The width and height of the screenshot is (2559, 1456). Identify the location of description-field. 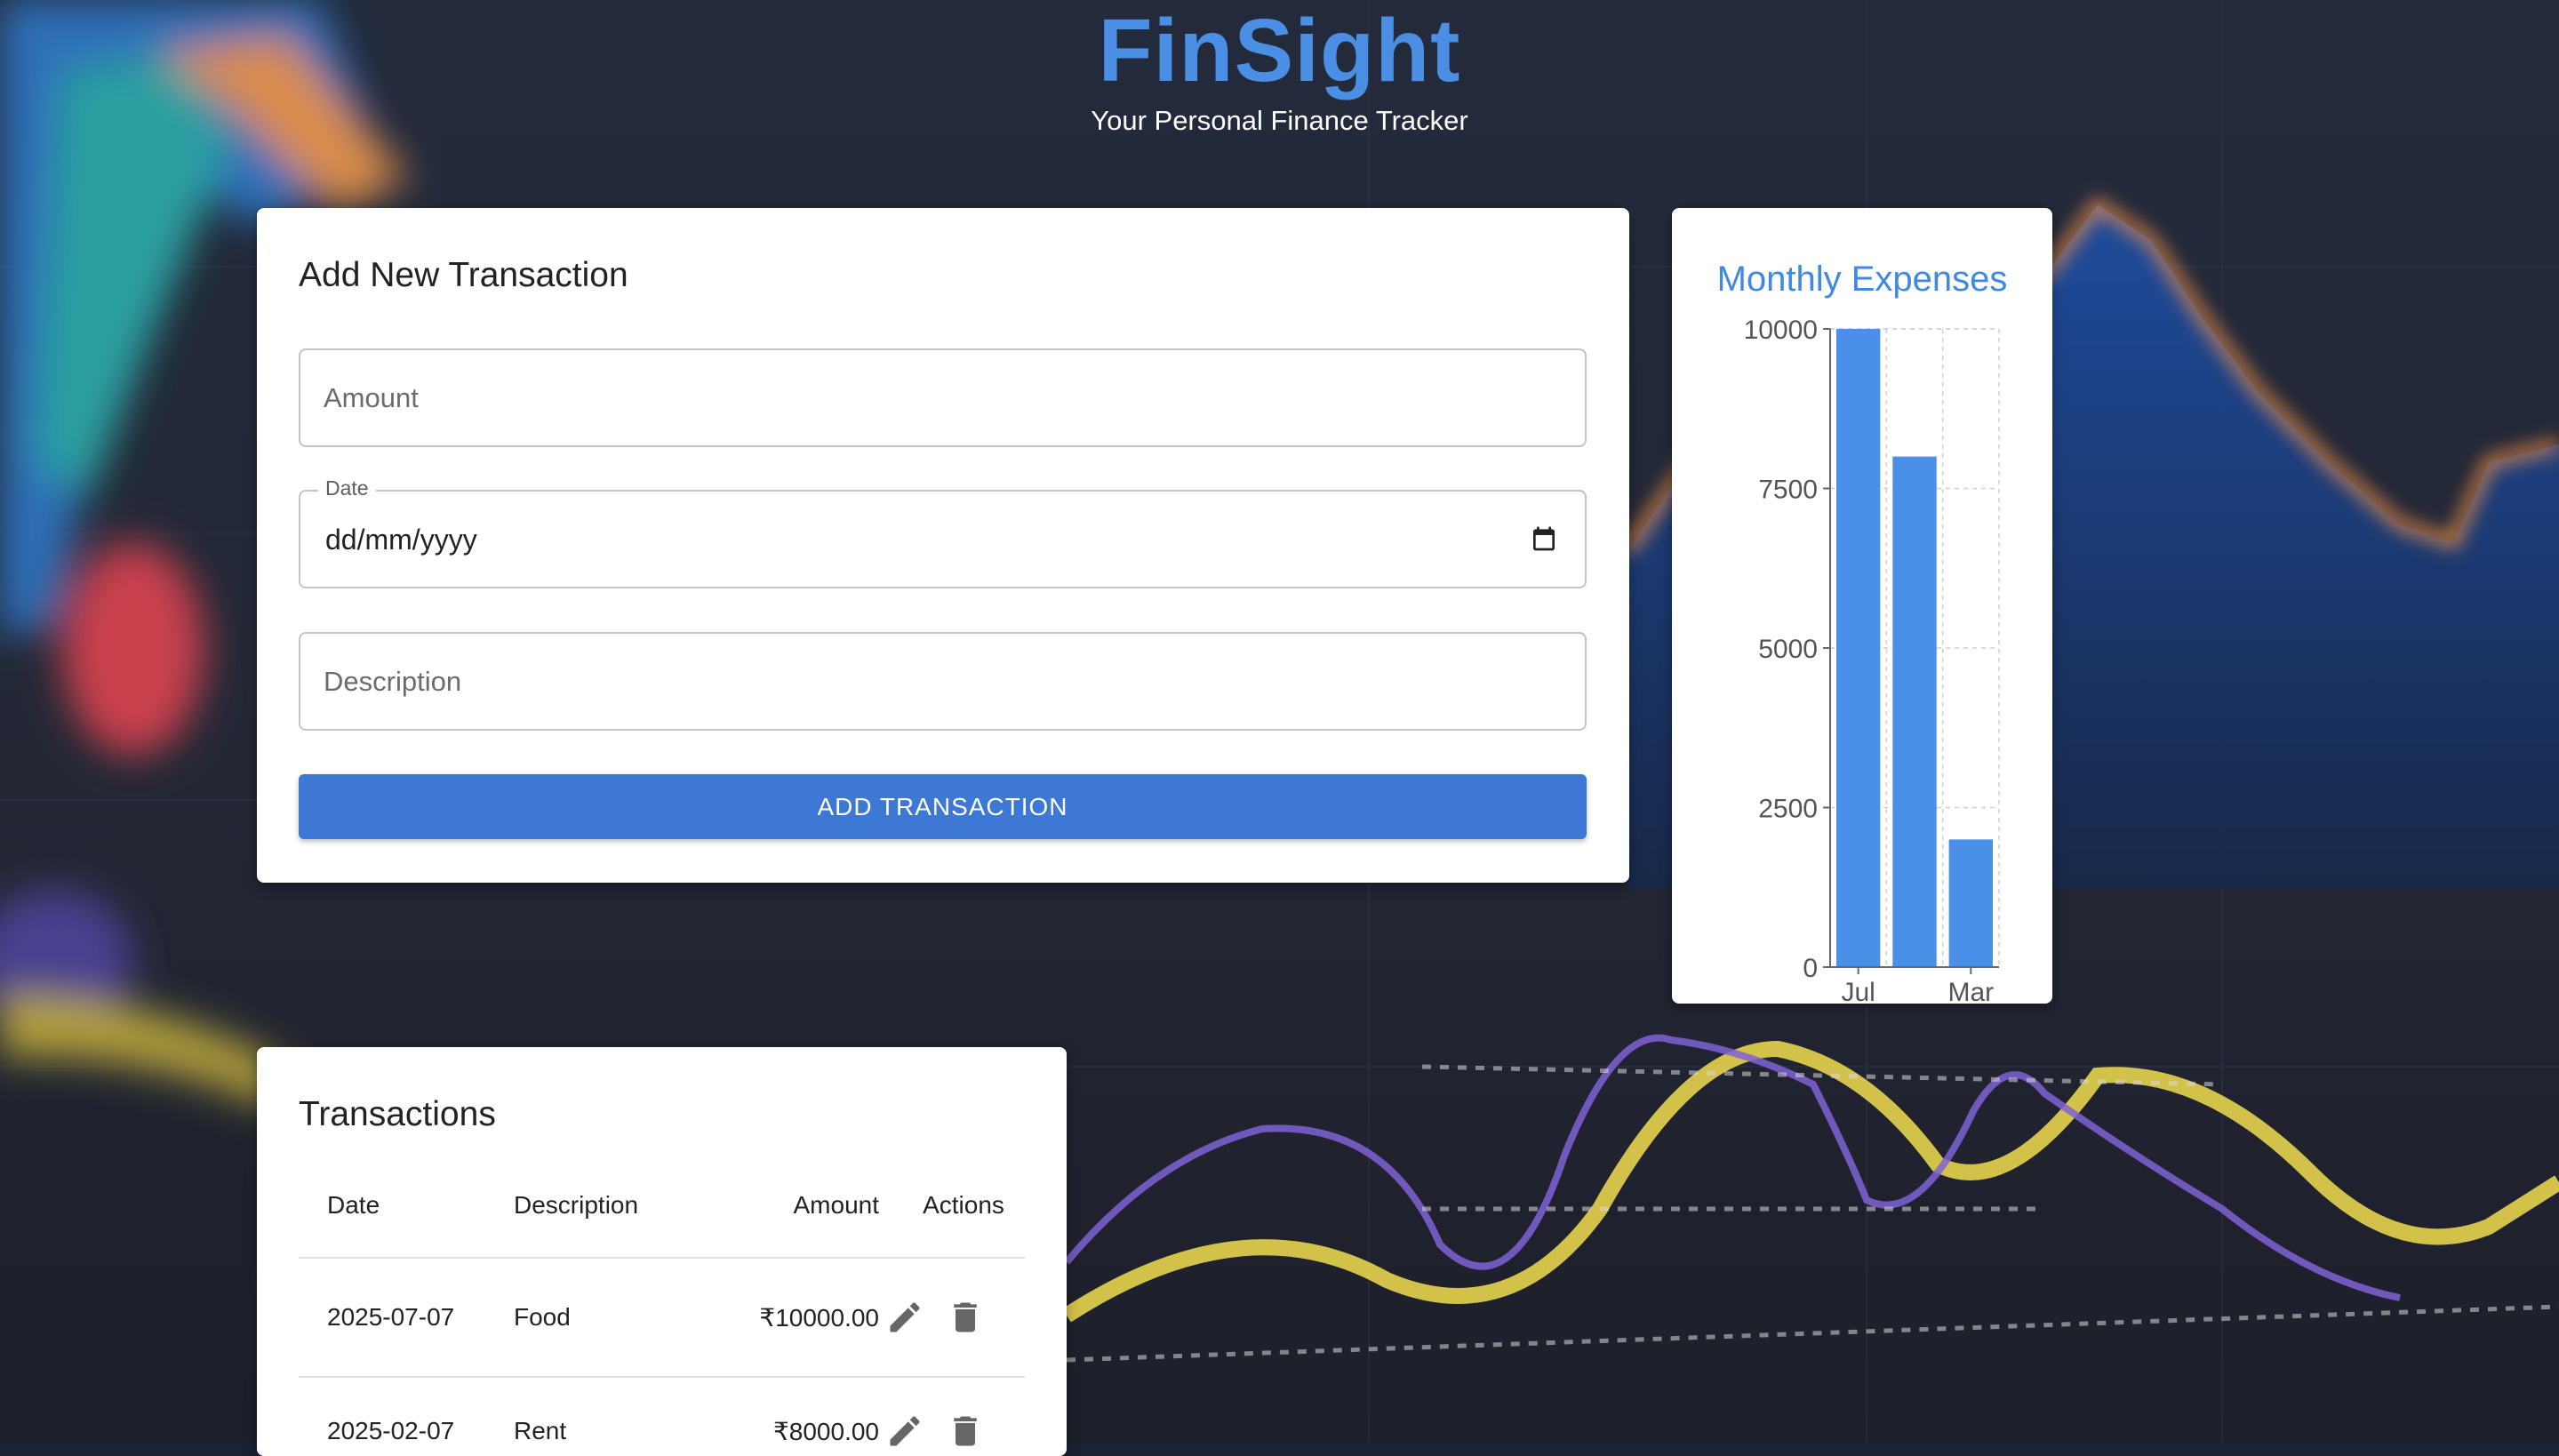
(943, 681).